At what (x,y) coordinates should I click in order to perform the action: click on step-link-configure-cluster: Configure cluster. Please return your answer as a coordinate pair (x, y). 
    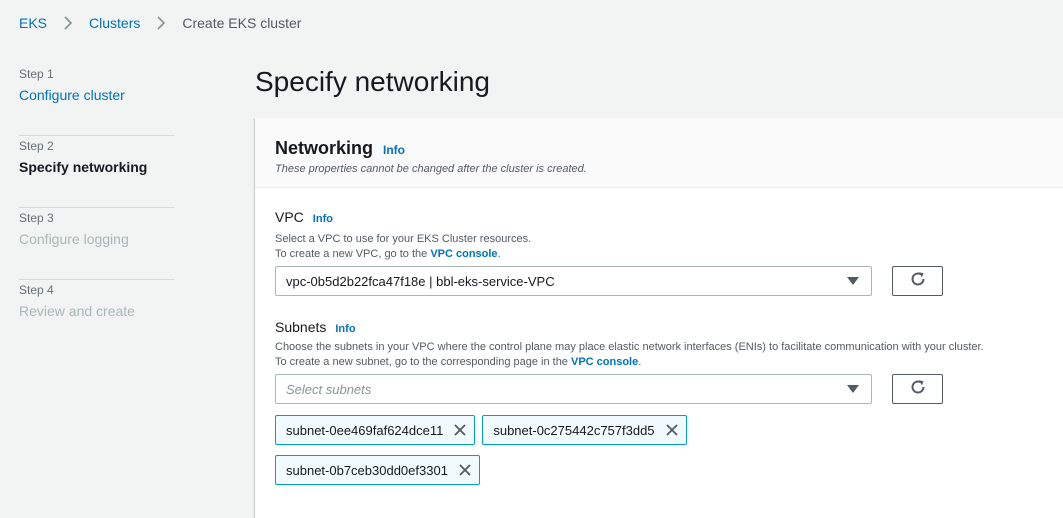
    Looking at the image, I should click on (97, 95).